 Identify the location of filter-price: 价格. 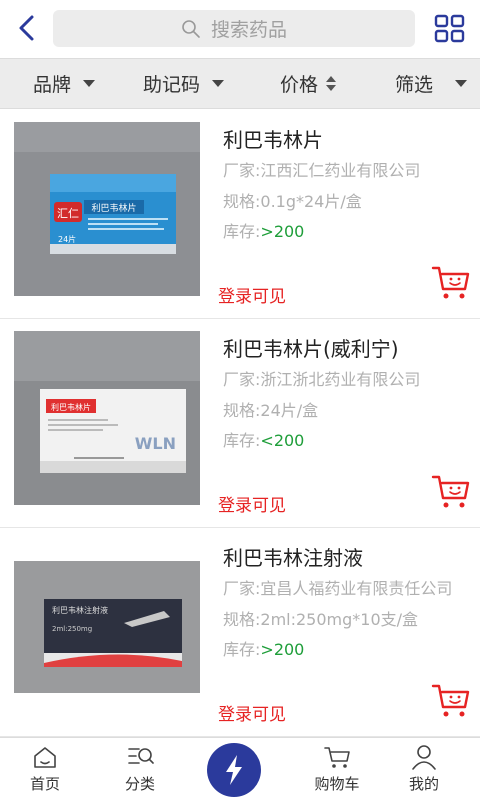
(308, 83).